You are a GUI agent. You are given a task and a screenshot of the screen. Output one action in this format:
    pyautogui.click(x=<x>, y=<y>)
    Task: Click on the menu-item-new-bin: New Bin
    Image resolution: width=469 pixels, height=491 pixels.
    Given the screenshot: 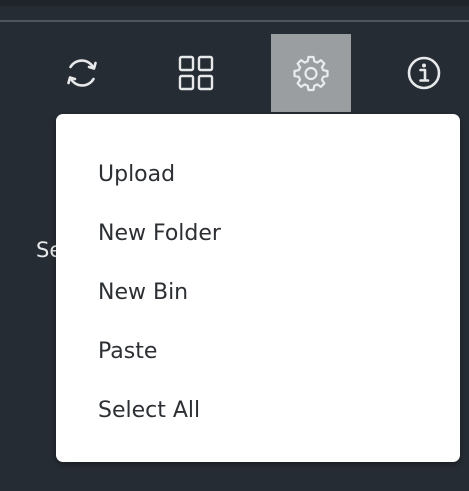 What is the action you would take?
    pyautogui.click(x=258, y=292)
    